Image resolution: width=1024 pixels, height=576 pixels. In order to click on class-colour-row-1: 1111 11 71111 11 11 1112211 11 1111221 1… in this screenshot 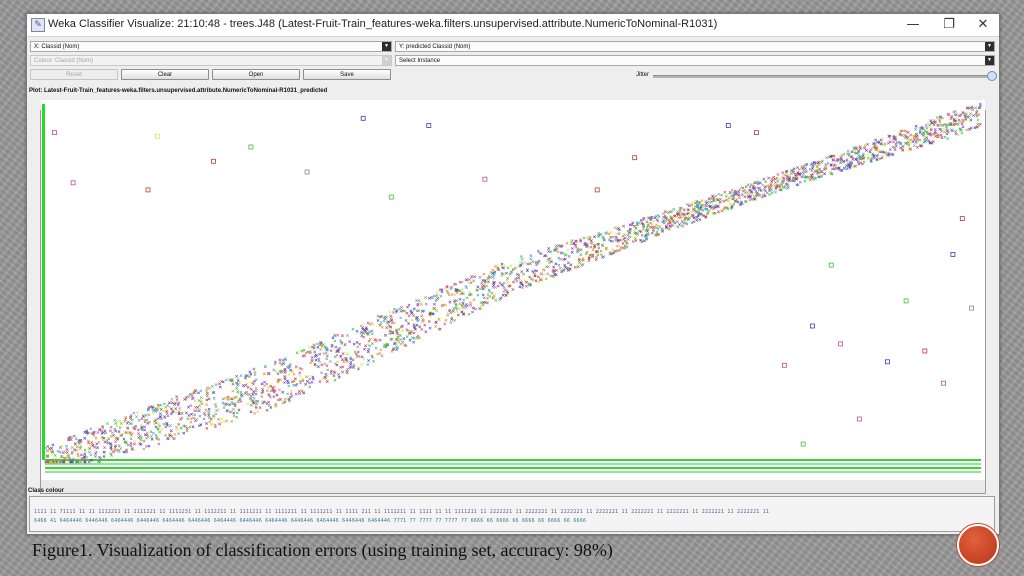, I will do `click(402, 512)`.